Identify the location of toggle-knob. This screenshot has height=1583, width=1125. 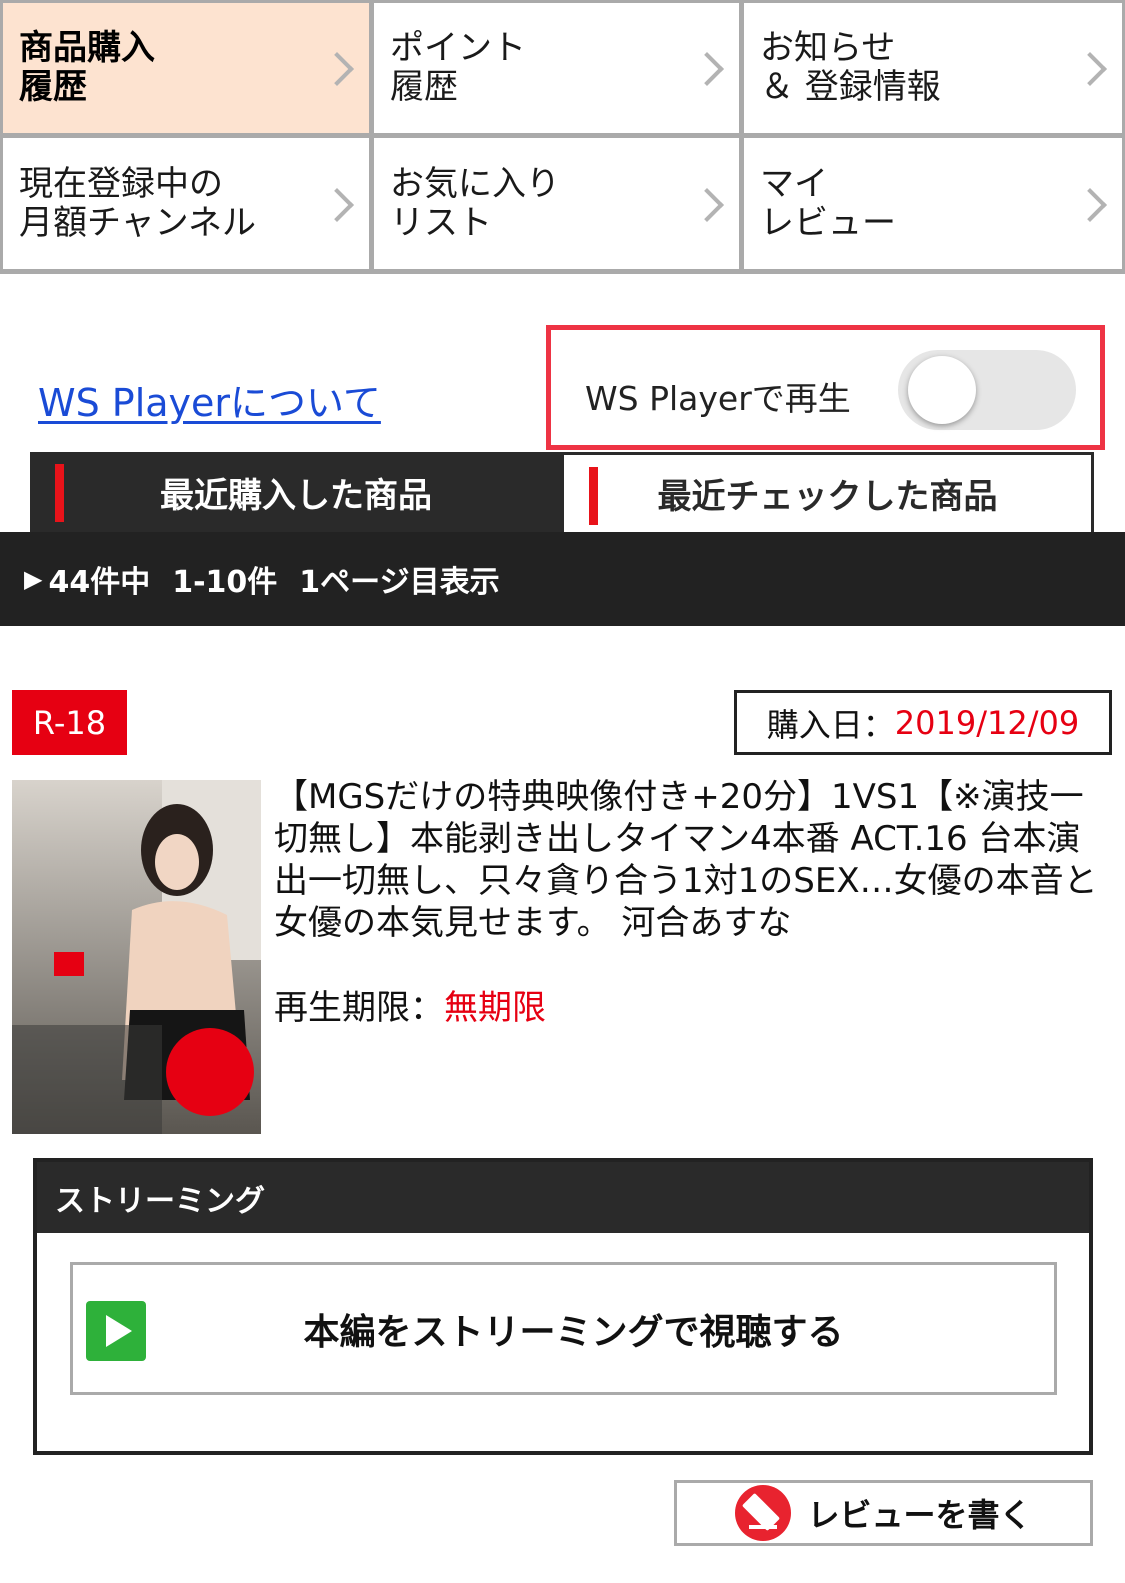
(942, 390).